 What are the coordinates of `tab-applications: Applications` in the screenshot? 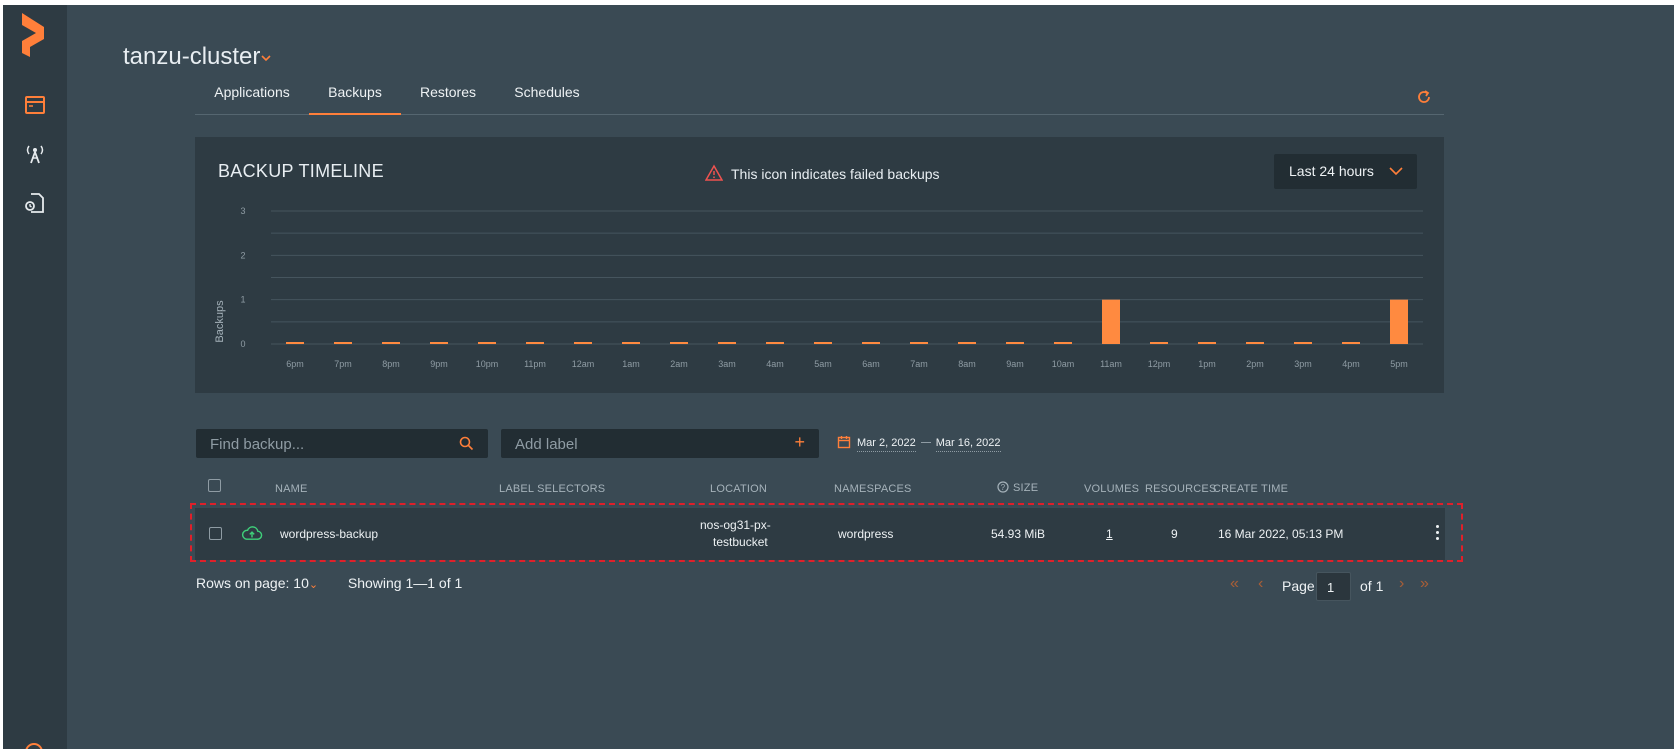 It's located at (252, 98).